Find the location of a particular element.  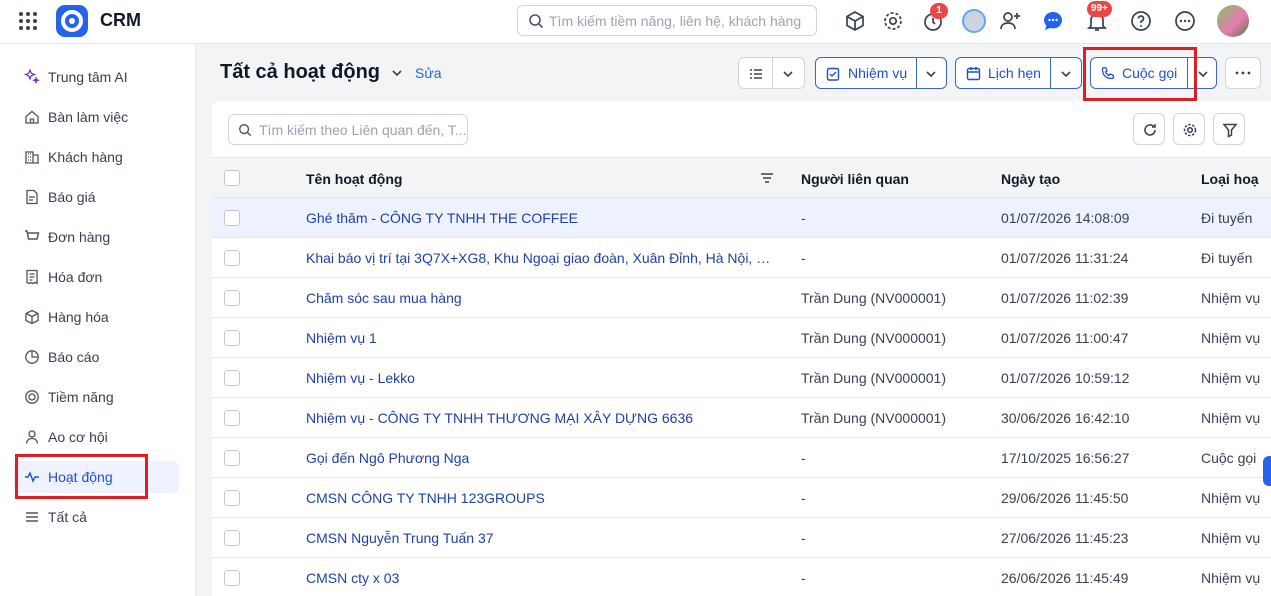

column-header-name: Tên hoạt động is located at coordinates (354, 179).